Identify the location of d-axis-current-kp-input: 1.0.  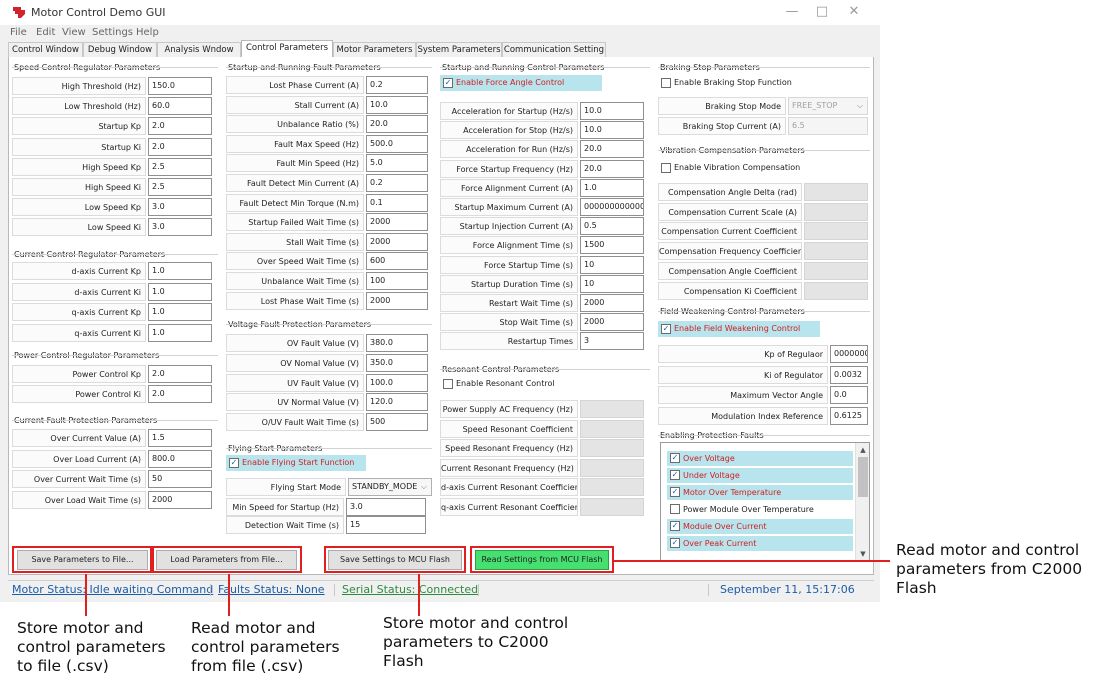
(180, 271).